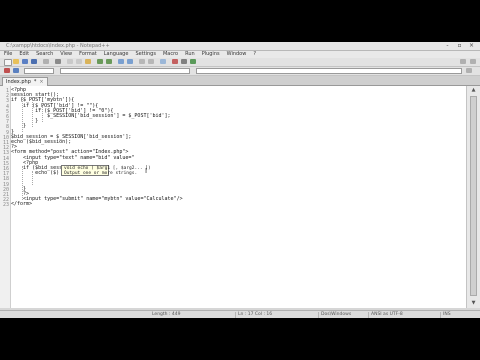 This screenshot has width=480, height=360. I want to click on menu-format: Format, so click(88, 54).